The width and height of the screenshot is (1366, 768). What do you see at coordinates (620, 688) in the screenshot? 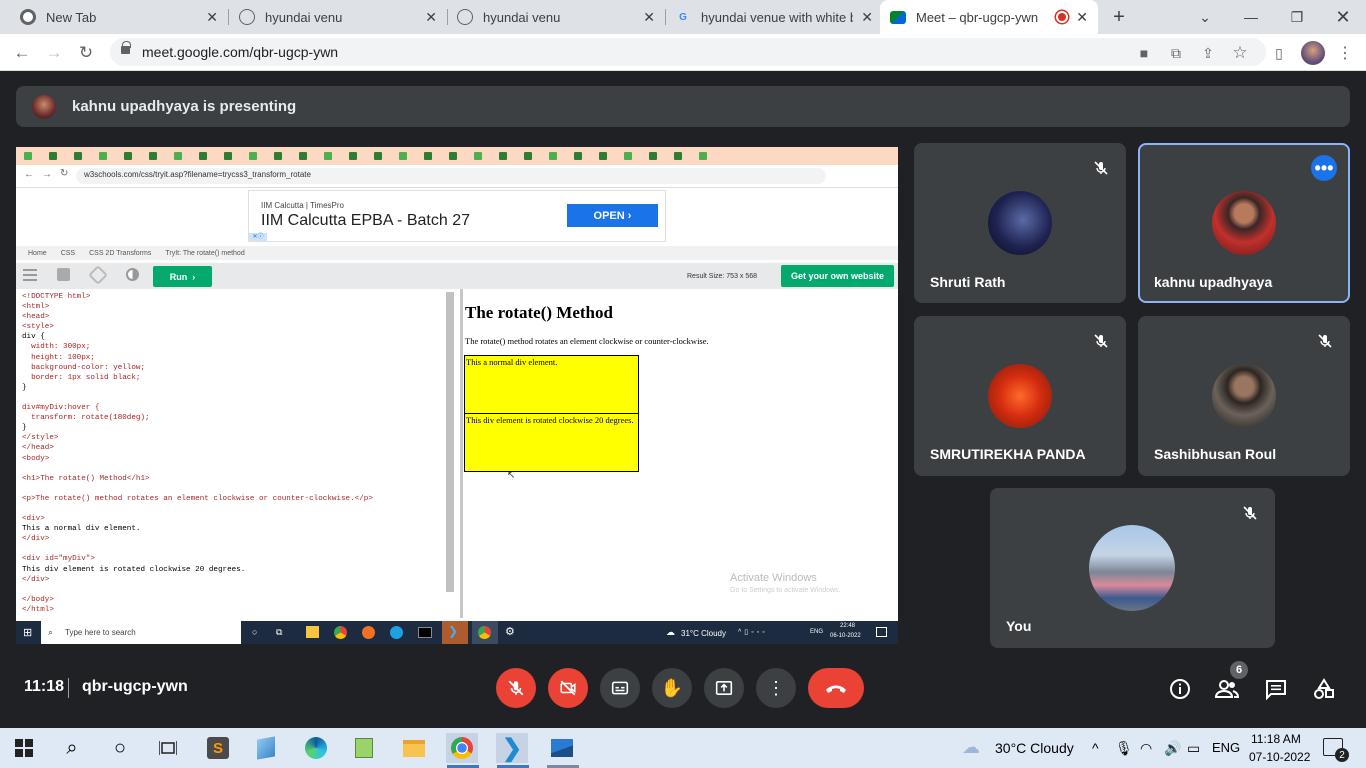
I see `captions-button` at bounding box center [620, 688].